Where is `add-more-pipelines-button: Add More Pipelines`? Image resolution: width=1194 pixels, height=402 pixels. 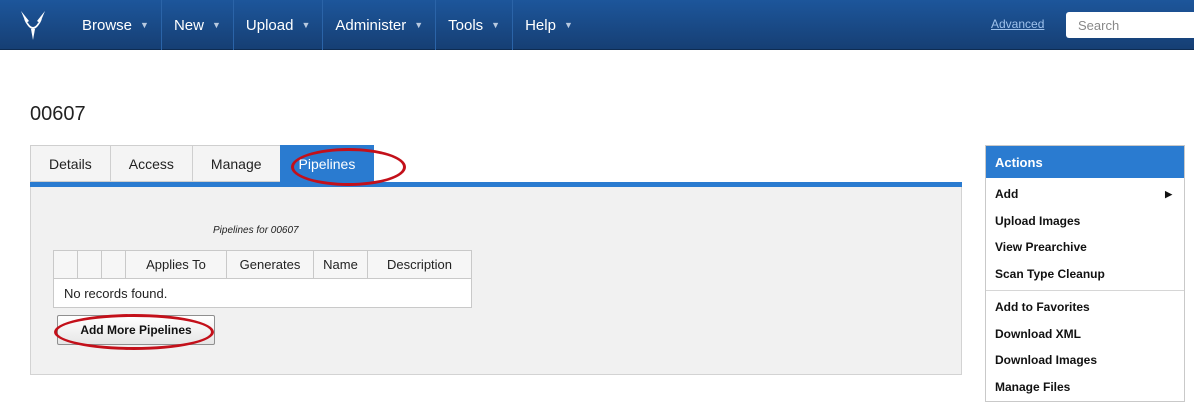
add-more-pipelines-button: Add More Pipelines is located at coordinates (136, 330).